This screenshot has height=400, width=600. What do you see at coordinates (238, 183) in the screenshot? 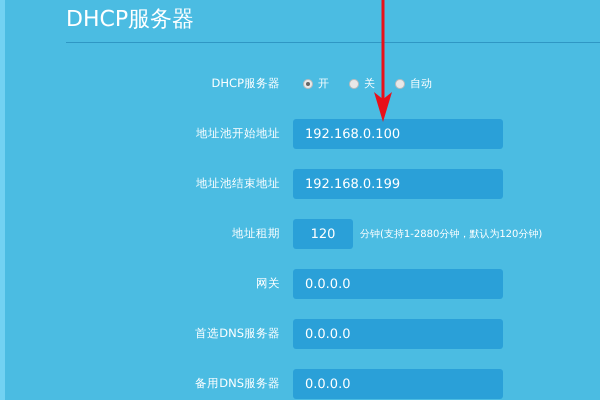
I see `field-label: 地址池结束地址` at bounding box center [238, 183].